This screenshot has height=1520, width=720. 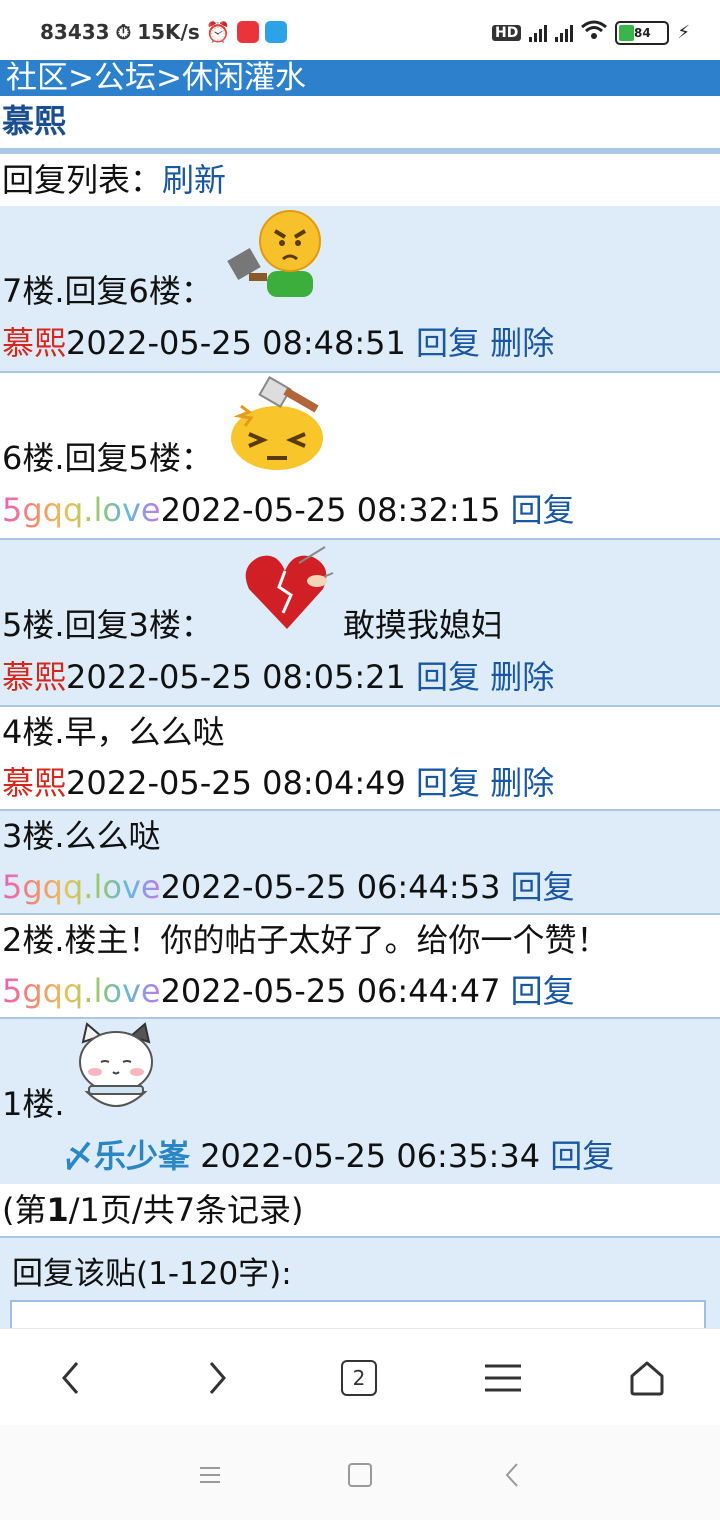 What do you see at coordinates (37, 78) in the screenshot?
I see `breadcrumb-community: 社区` at bounding box center [37, 78].